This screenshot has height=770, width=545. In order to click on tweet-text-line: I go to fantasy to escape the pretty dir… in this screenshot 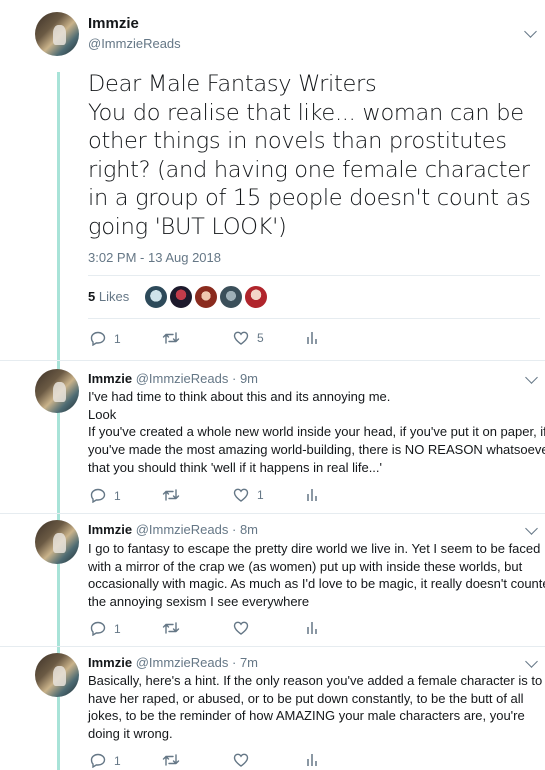, I will do `click(314, 548)`.